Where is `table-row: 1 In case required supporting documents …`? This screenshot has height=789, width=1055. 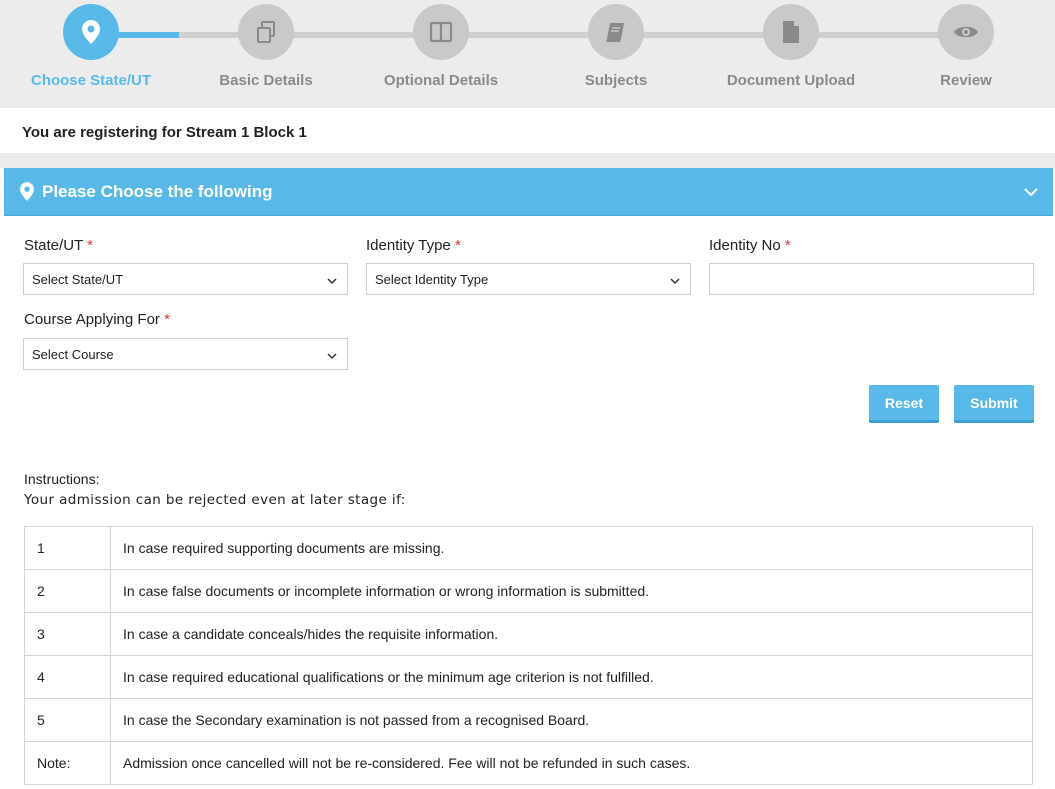
table-row: 1 In case required supporting documents … is located at coordinates (528, 548).